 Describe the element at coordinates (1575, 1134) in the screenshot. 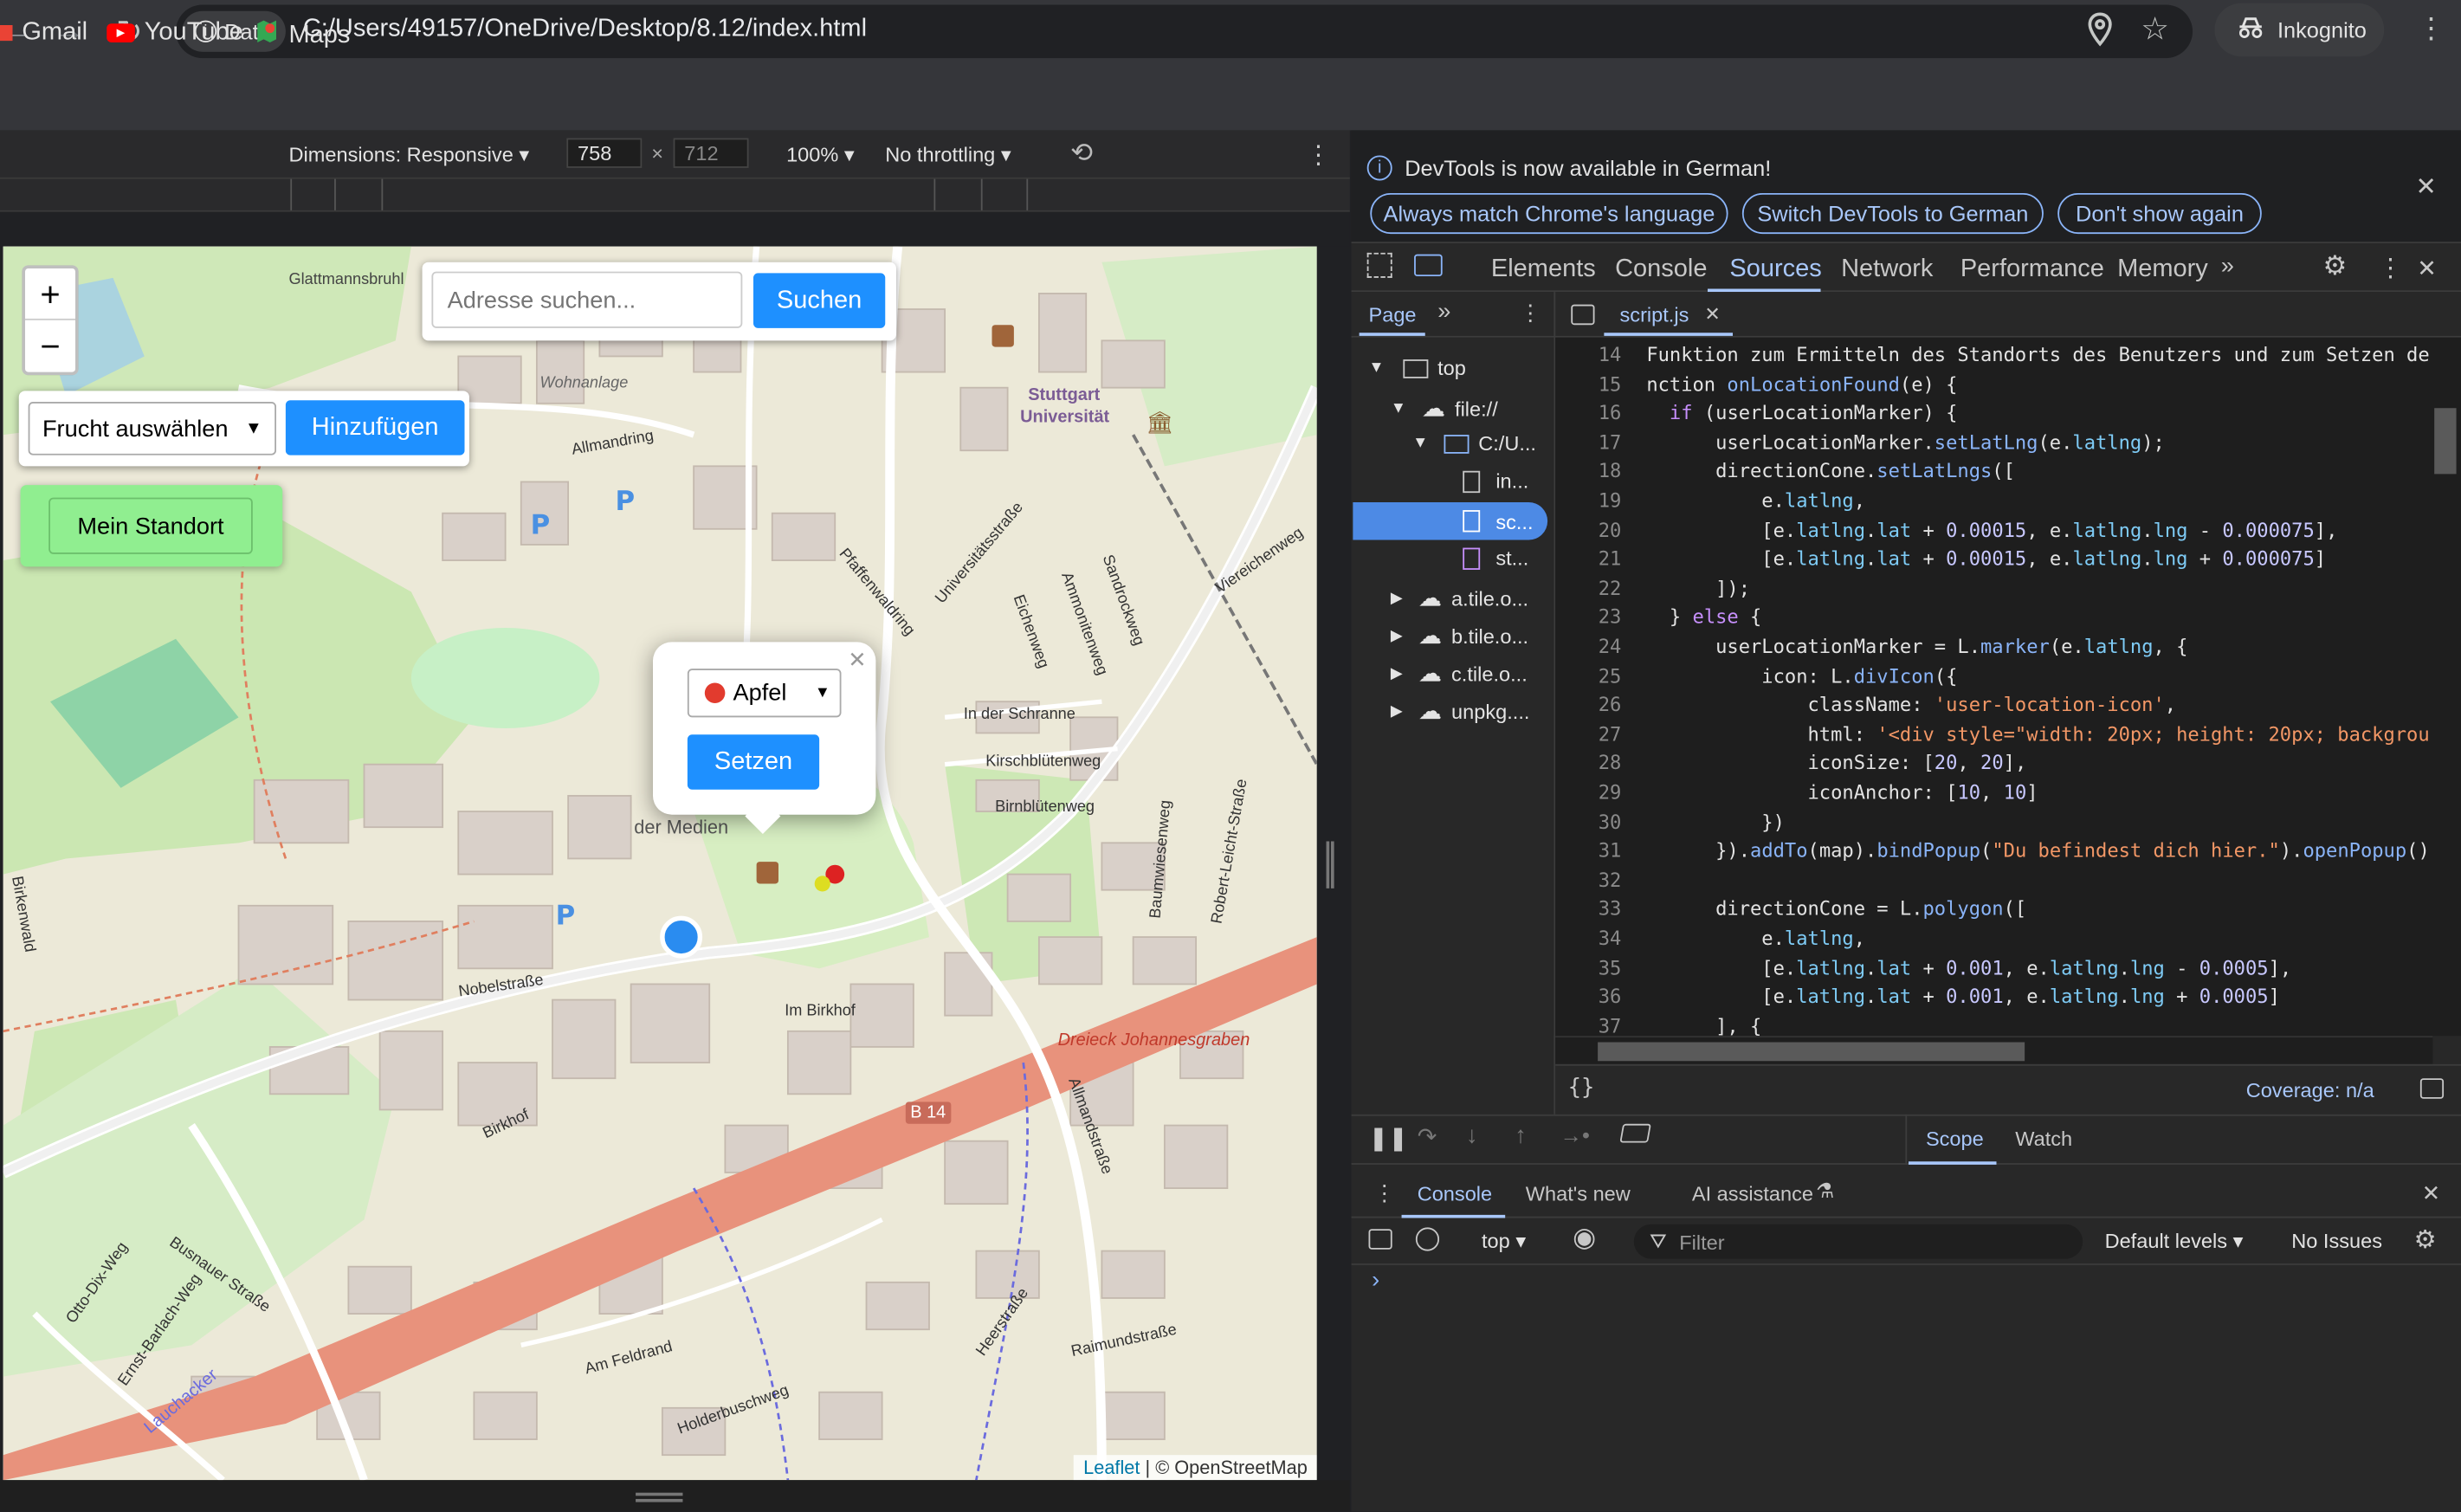

I see `step-icon: →•` at that location.